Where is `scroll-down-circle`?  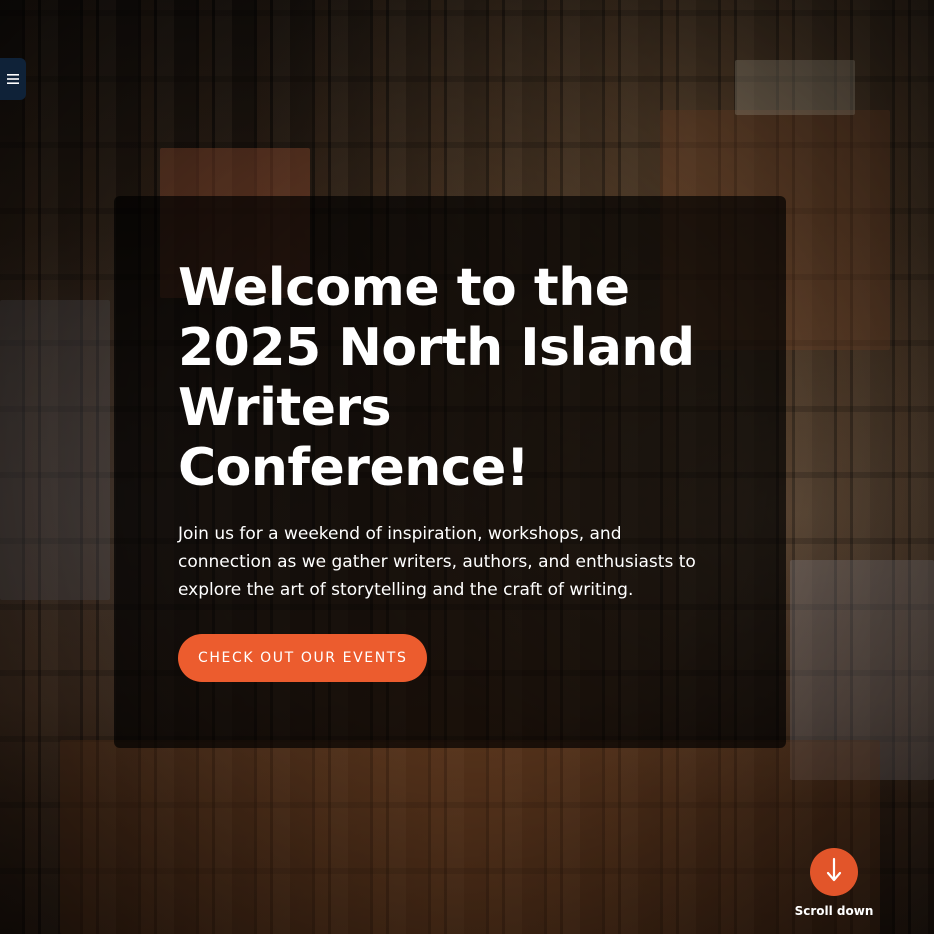
scroll-down-circle is located at coordinates (834, 872).